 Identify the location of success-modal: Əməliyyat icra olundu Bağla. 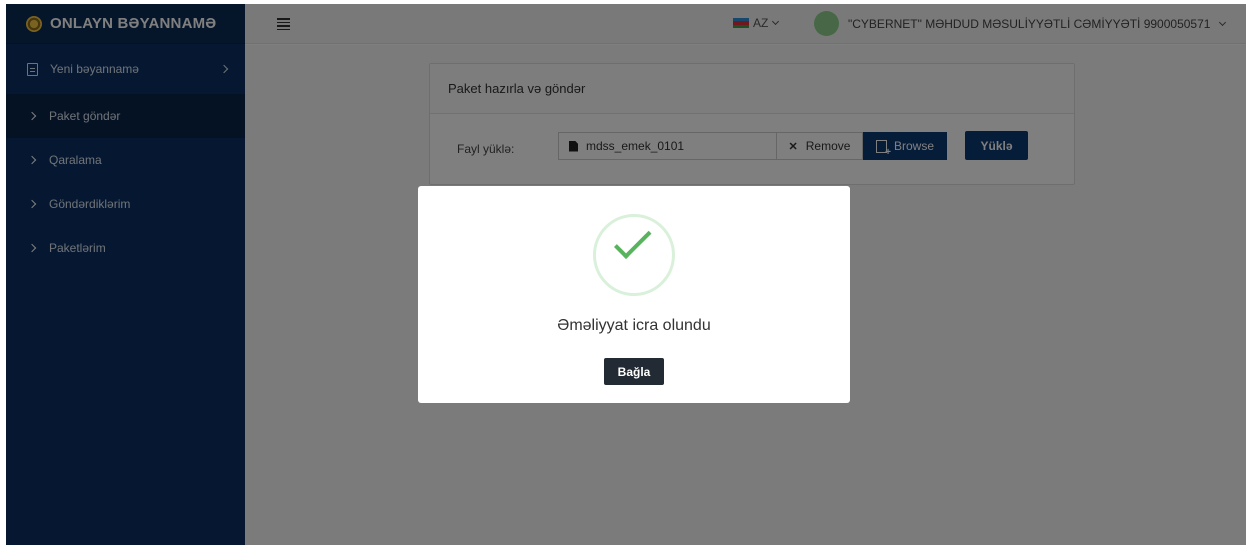
(634, 294).